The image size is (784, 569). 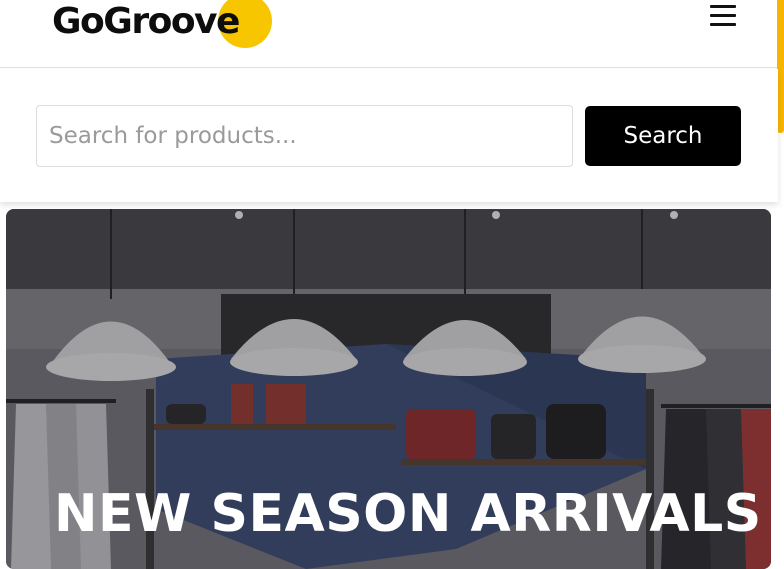 What do you see at coordinates (780, 66) in the screenshot?
I see `scroll-indicator` at bounding box center [780, 66].